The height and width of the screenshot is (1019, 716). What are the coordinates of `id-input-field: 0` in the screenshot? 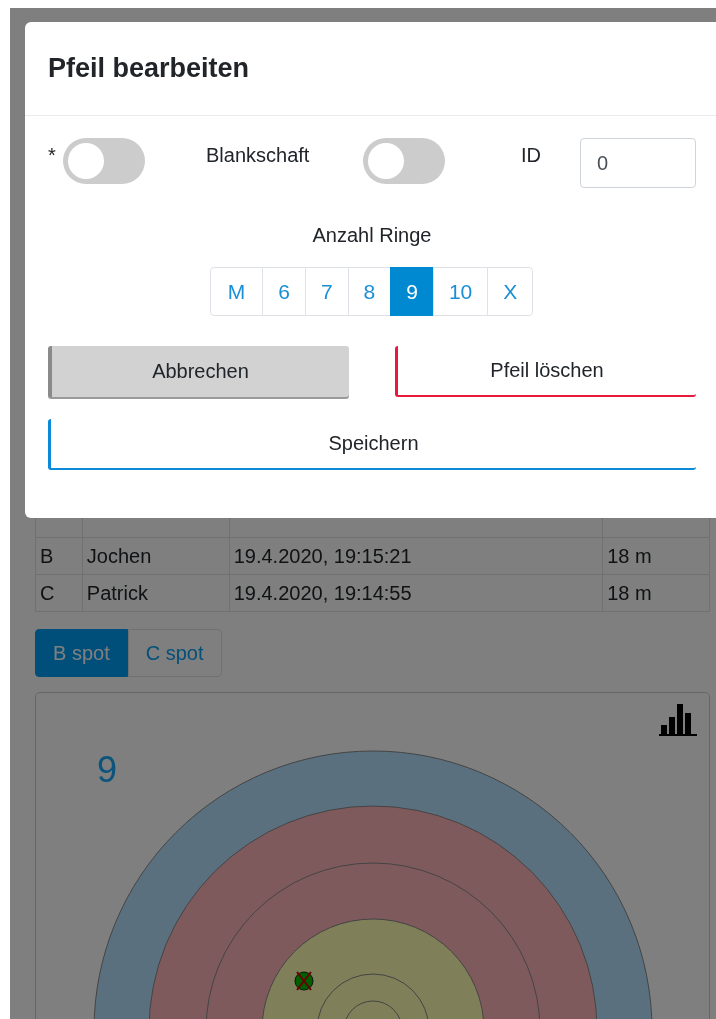 It's located at (638, 163).